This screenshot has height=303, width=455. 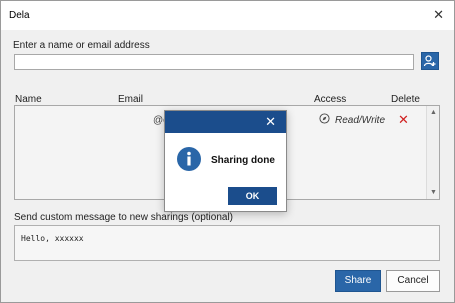 What do you see at coordinates (225, 122) in the screenshot?
I see `dialog-header: ✕` at bounding box center [225, 122].